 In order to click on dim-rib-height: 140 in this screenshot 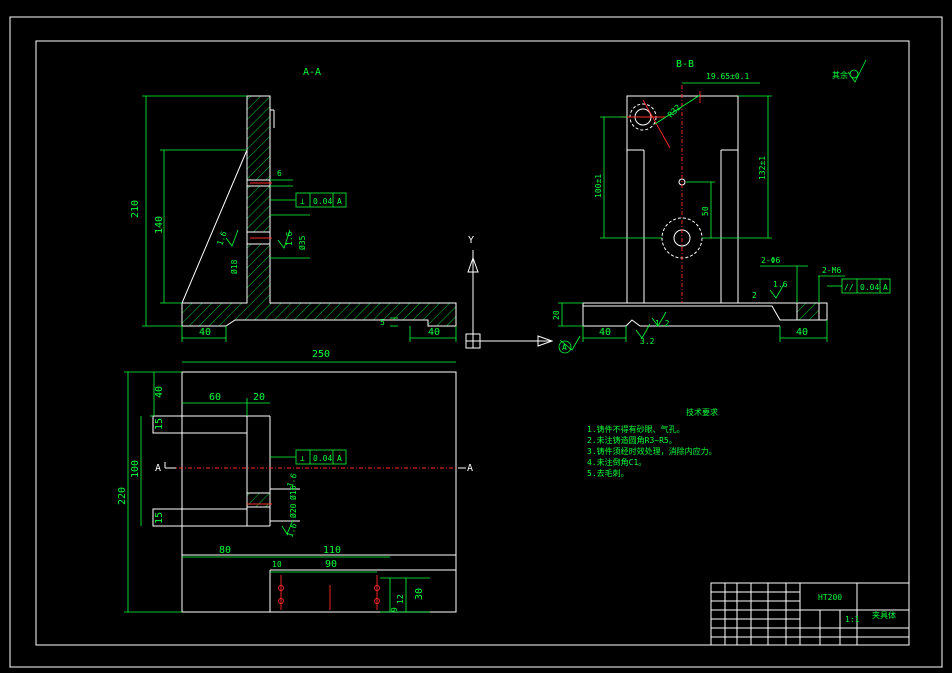, I will do `click(159, 225)`.